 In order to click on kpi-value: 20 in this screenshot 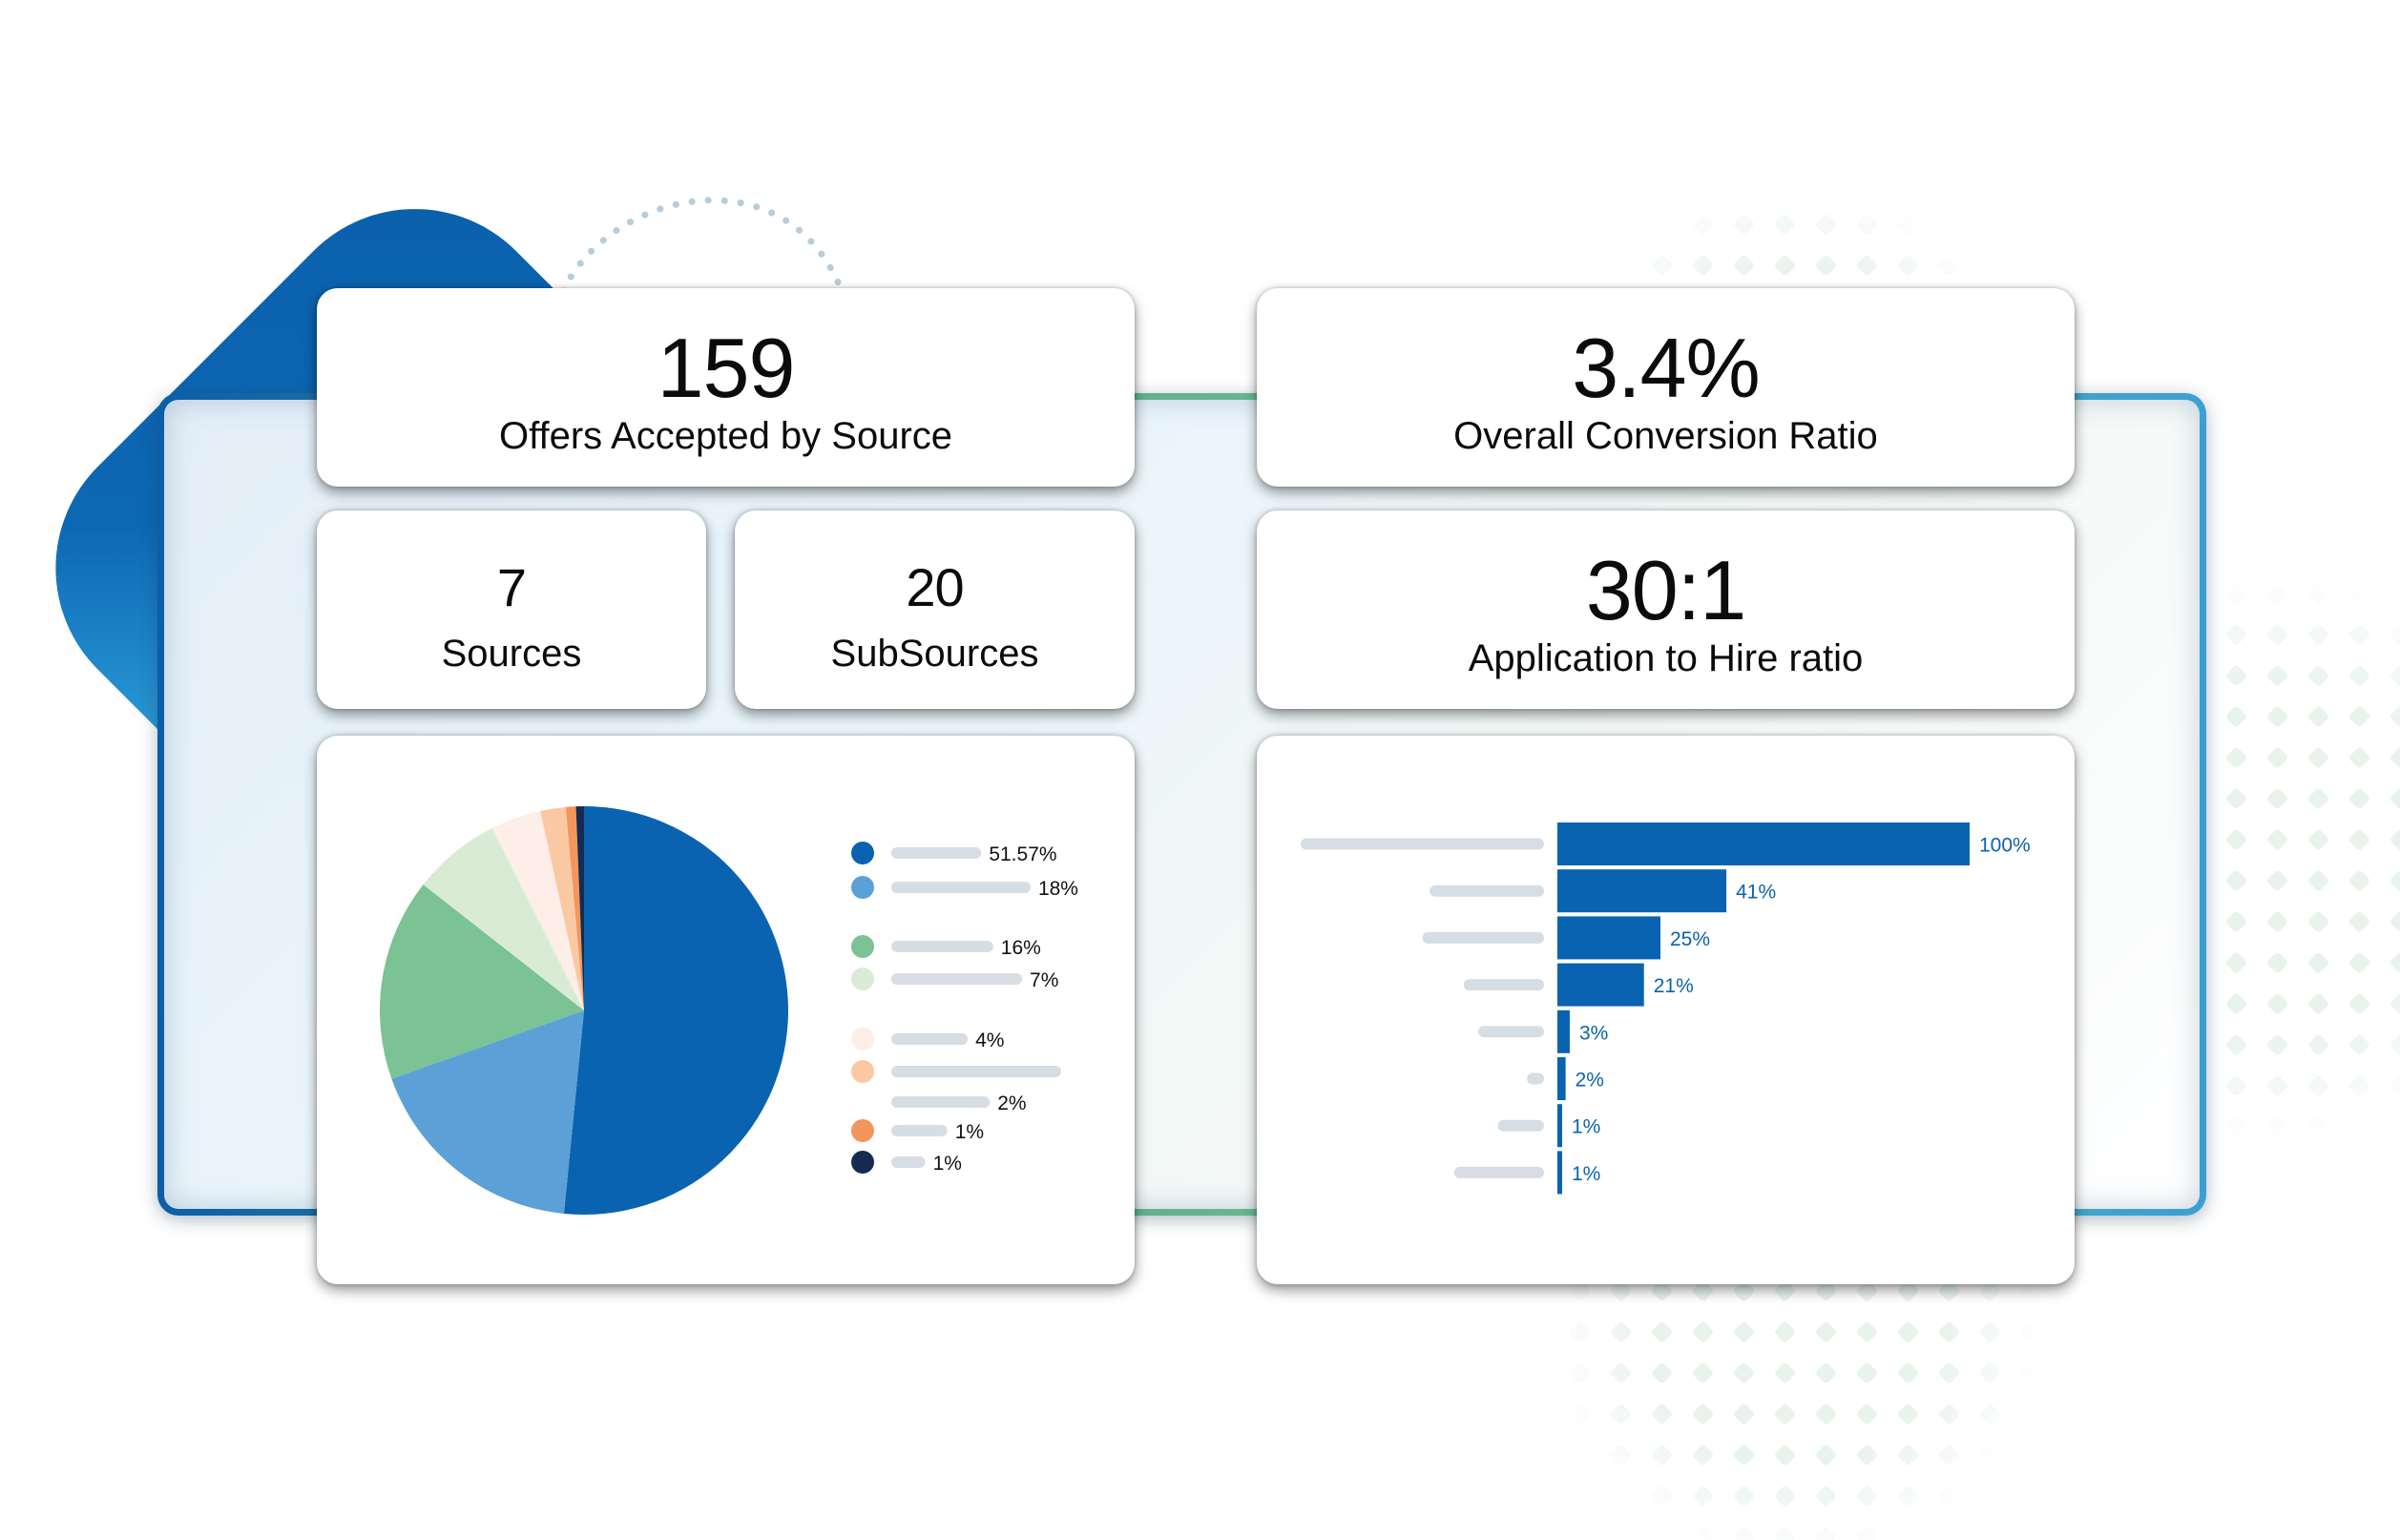, I will do `click(935, 587)`.